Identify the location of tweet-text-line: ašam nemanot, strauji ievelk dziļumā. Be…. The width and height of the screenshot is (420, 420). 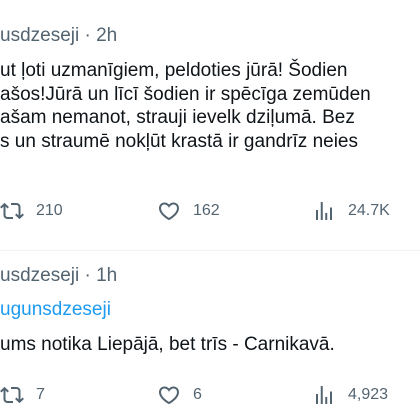
(177, 117).